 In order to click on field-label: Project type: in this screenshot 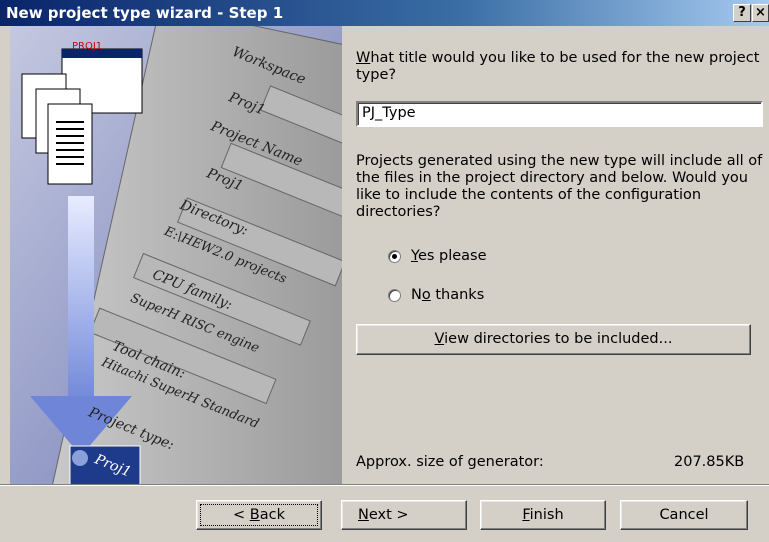, I will do `click(131, 429)`.